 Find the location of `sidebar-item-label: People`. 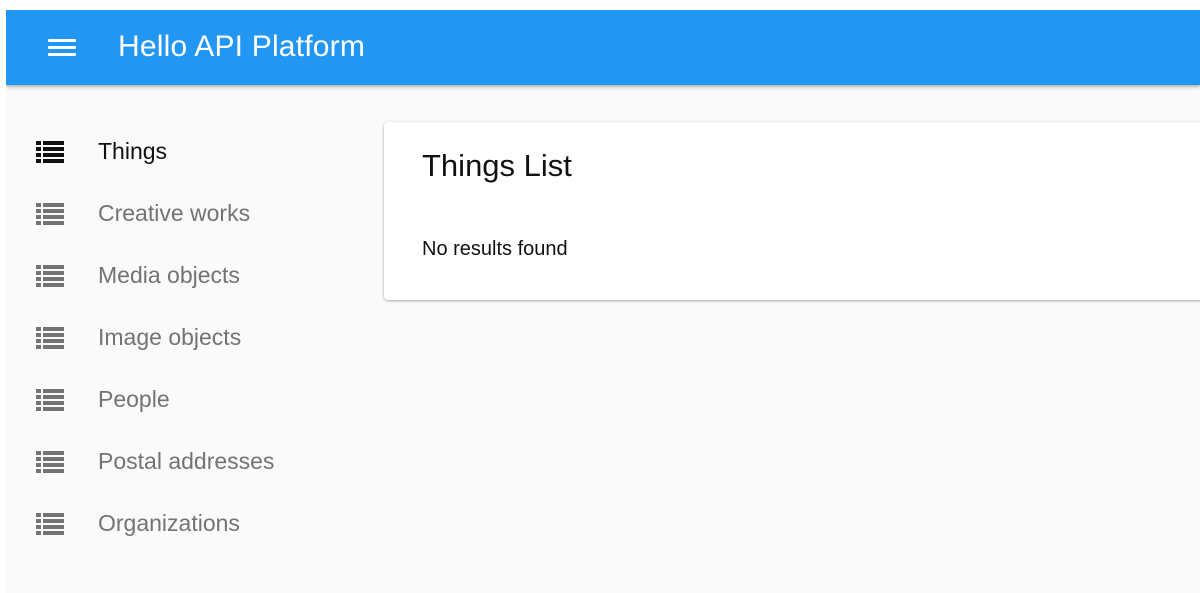

sidebar-item-label: People is located at coordinates (134, 399).